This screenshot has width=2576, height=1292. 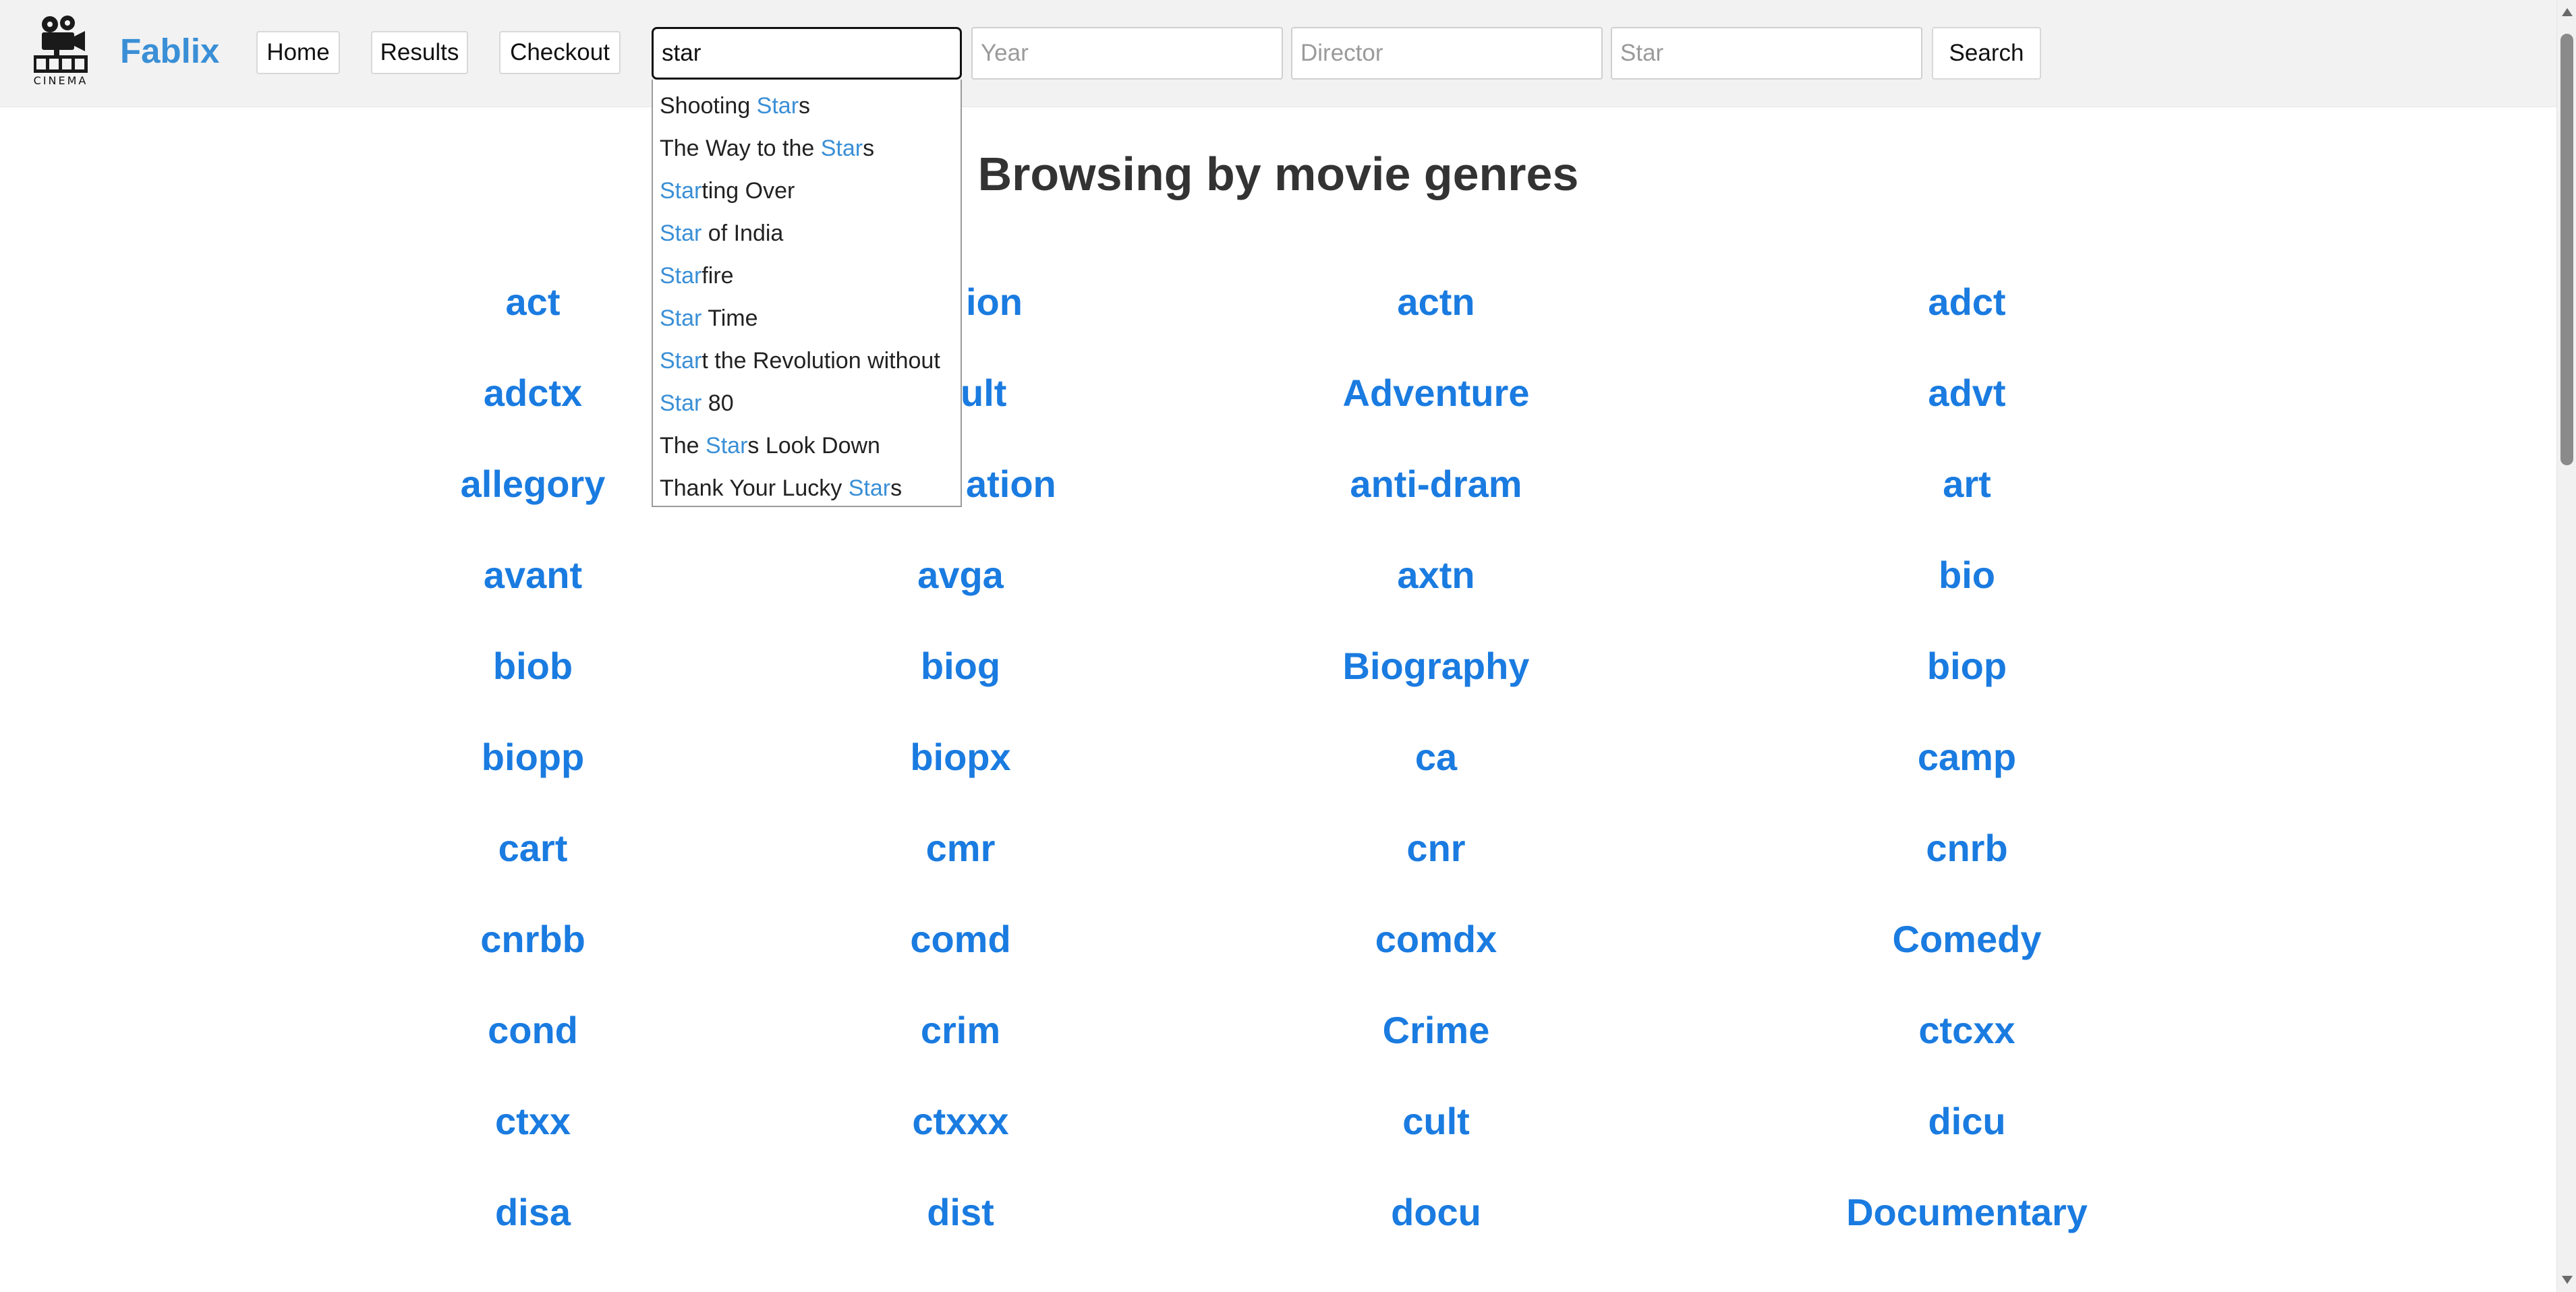 I want to click on genre-link: dist, so click(x=960, y=1213).